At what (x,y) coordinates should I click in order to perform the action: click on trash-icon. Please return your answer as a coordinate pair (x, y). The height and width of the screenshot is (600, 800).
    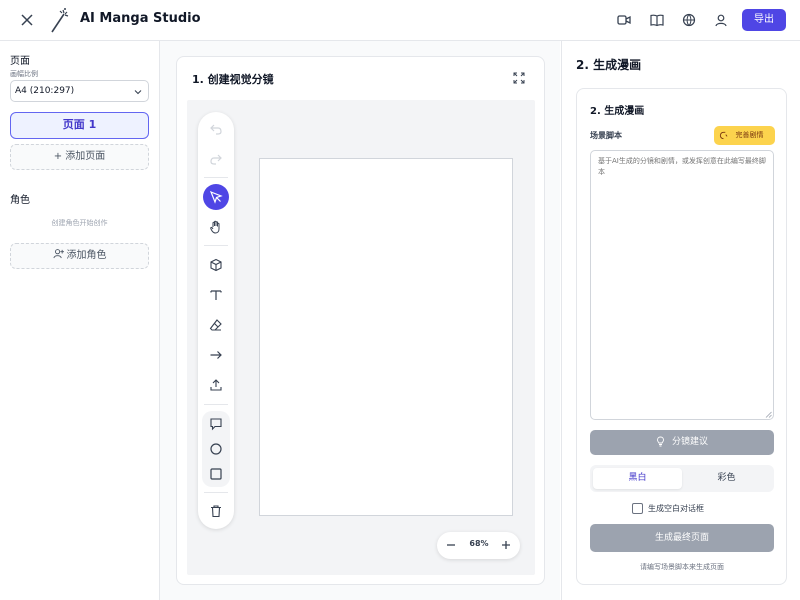
    Looking at the image, I should click on (216, 511).